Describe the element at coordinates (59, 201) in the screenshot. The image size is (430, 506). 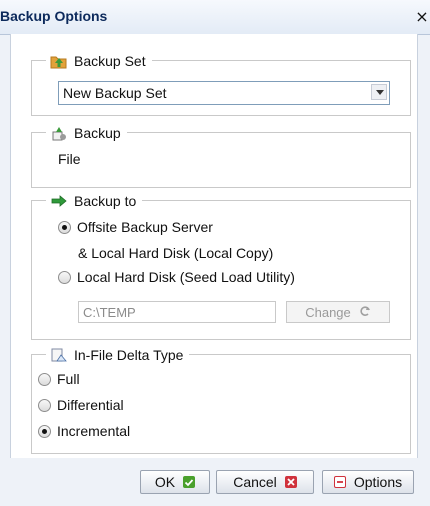
I see `backup-destination-icon` at that location.